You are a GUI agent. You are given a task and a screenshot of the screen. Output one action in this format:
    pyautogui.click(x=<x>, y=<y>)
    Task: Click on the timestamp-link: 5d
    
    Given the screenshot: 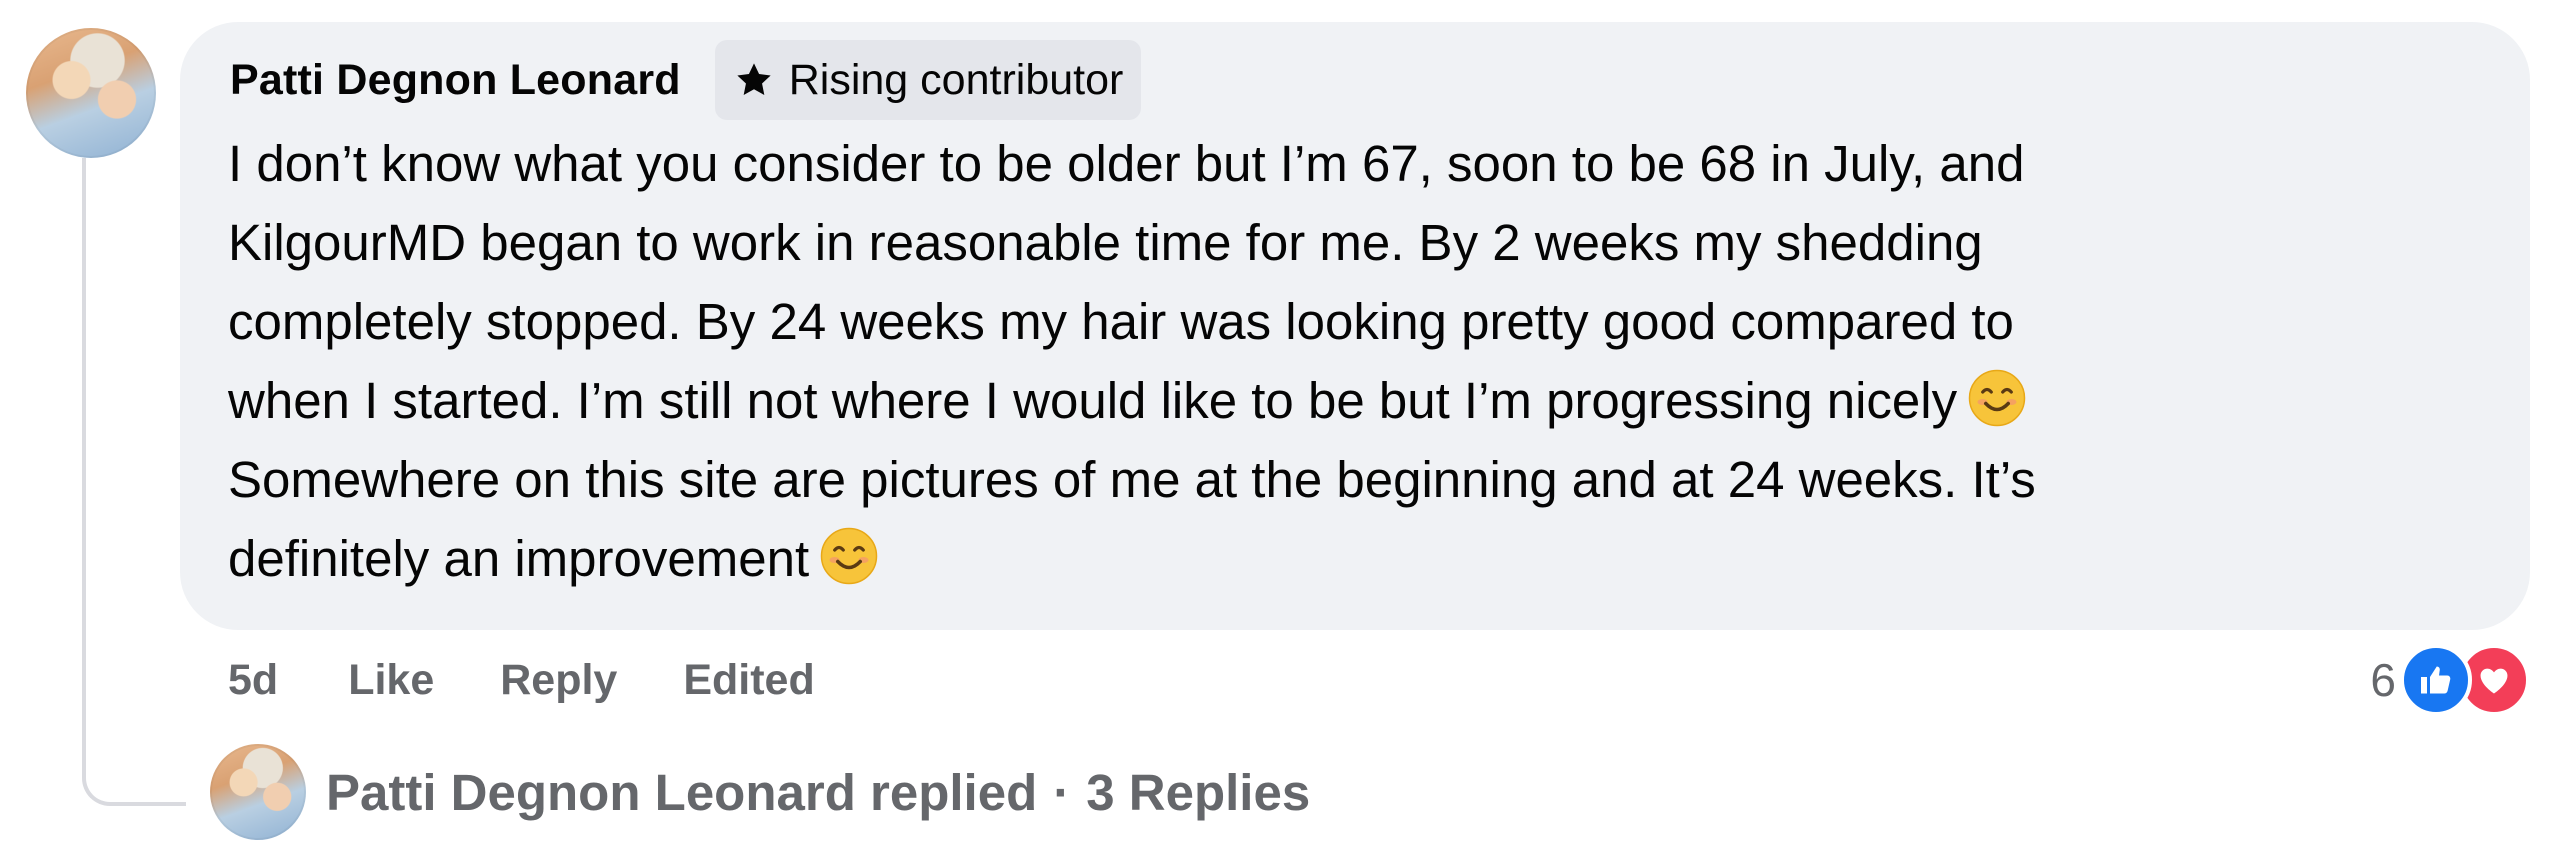 What is the action you would take?
    pyautogui.click(x=253, y=680)
    